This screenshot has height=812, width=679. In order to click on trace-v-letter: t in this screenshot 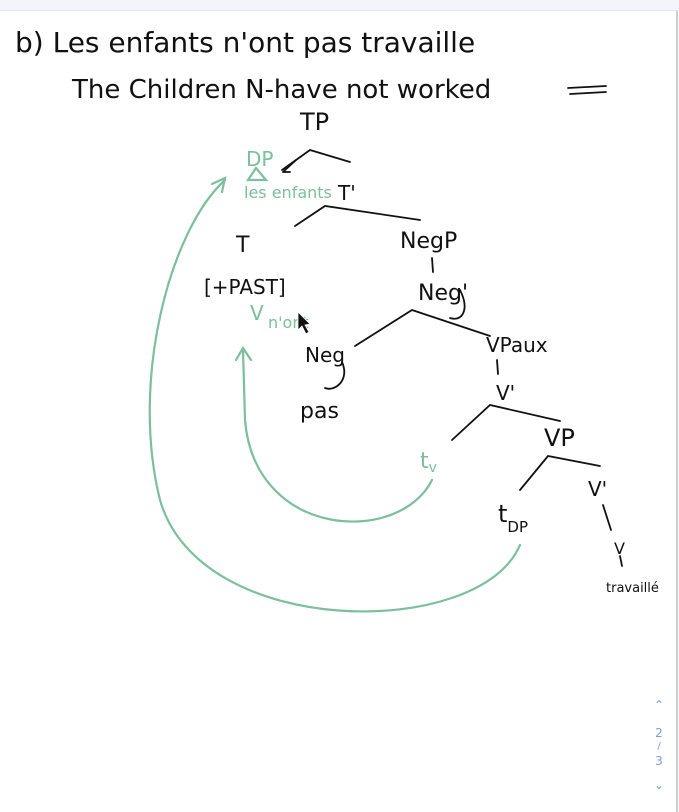, I will do `click(424, 461)`.